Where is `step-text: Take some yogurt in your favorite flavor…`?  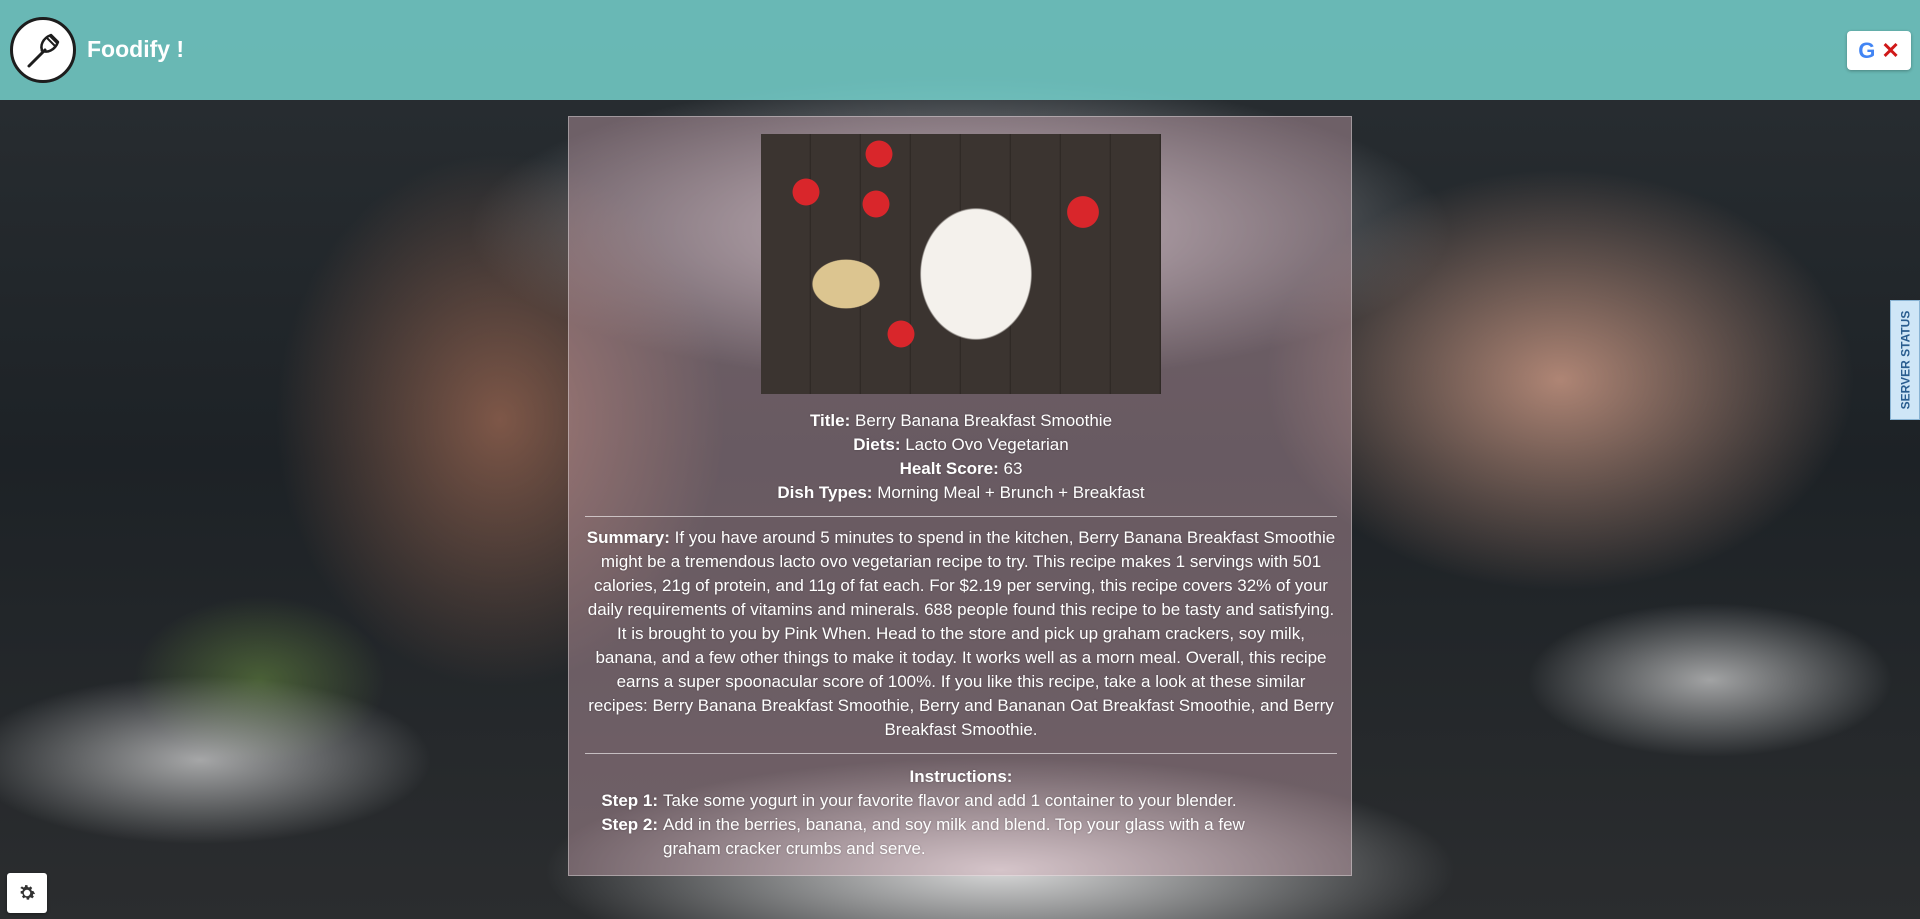 step-text: Take some yogurt in your favorite flavor… is located at coordinates (950, 800).